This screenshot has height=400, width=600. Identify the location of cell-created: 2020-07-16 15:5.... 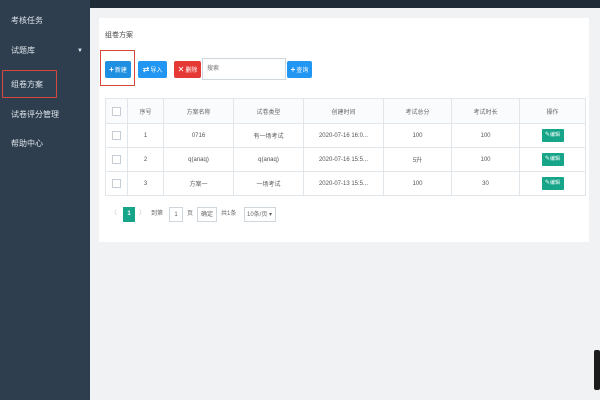
(343, 159).